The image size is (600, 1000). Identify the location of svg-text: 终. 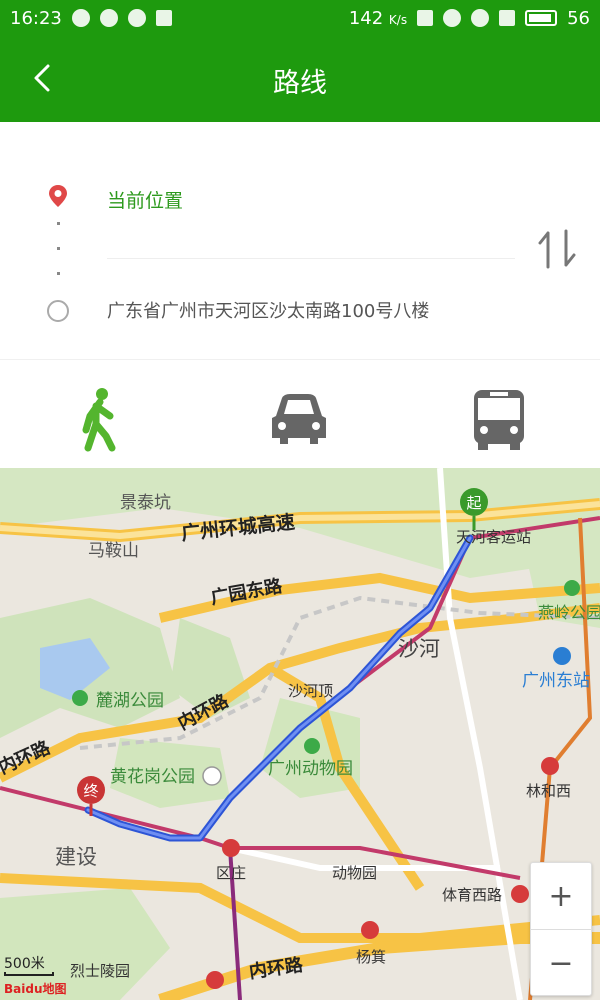
(90, 791).